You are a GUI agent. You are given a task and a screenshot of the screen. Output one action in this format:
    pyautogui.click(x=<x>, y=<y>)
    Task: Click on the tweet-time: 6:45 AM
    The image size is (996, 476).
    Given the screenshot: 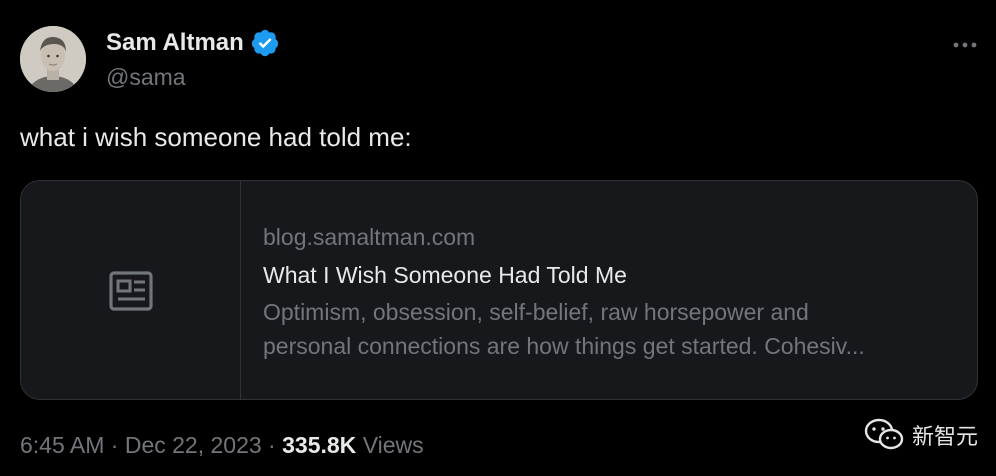 What is the action you would take?
    pyautogui.click(x=62, y=445)
    